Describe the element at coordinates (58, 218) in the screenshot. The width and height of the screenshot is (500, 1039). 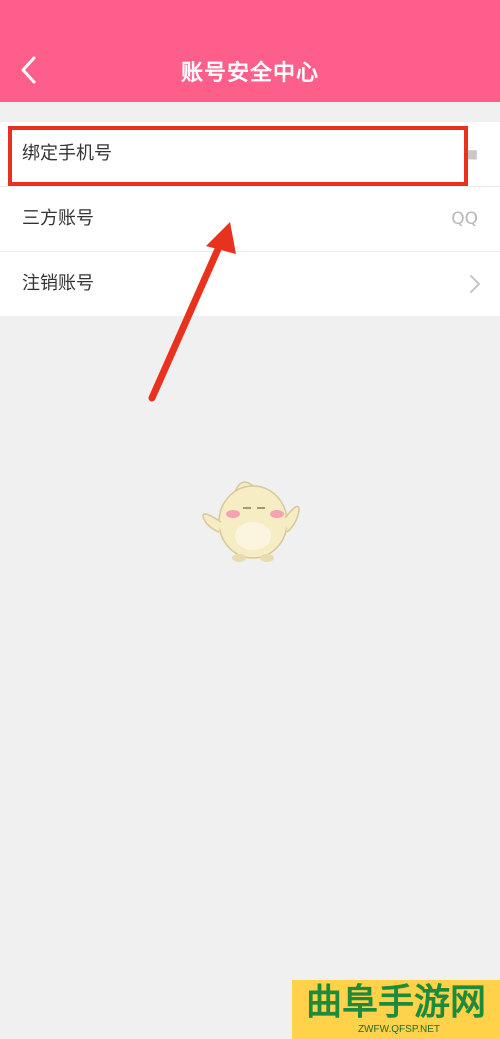
I see `third-party-account-label: 三方账号` at that location.